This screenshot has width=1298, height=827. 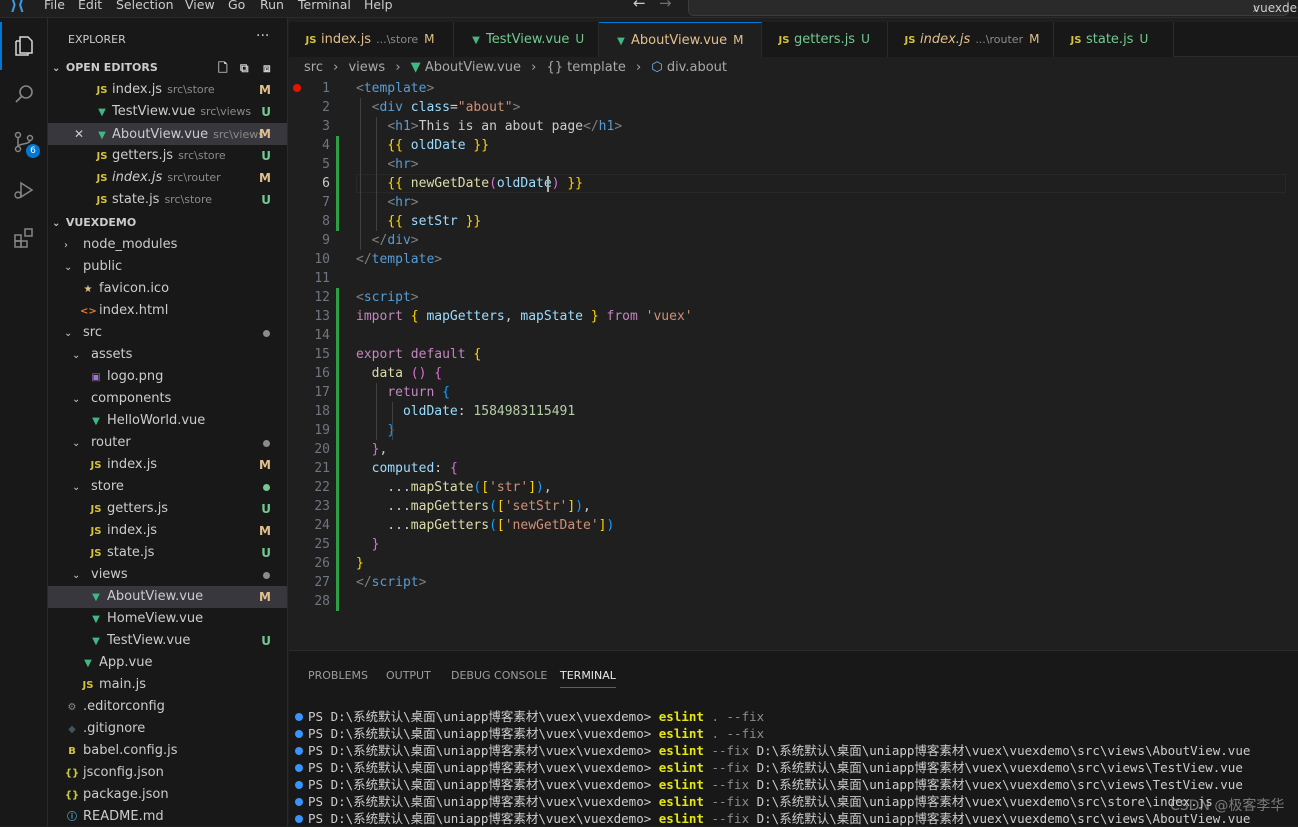 I want to click on folder-item: ⌄ components, so click(x=167, y=399).